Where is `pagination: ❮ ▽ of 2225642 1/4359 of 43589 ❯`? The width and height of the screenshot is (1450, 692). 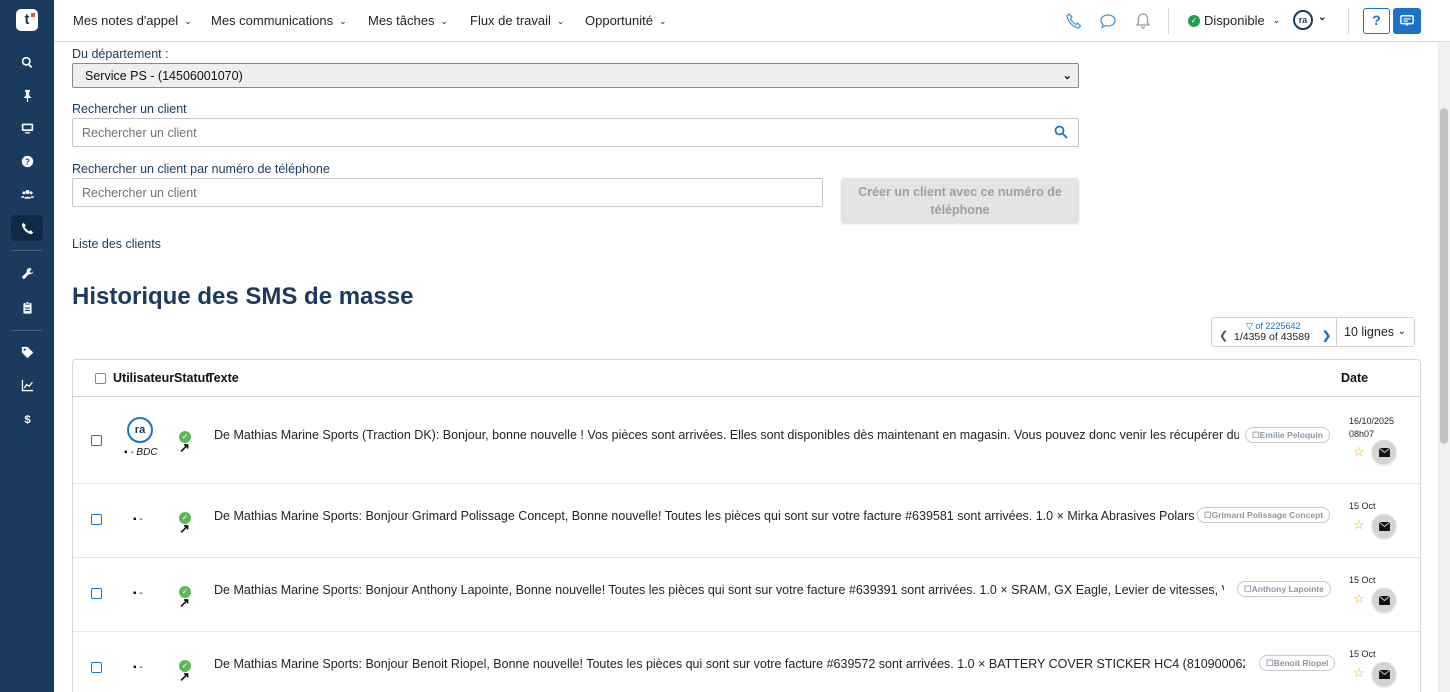 pagination: ❮ ▽ of 2225642 1/4359 of 43589 ❯ is located at coordinates (1274, 332).